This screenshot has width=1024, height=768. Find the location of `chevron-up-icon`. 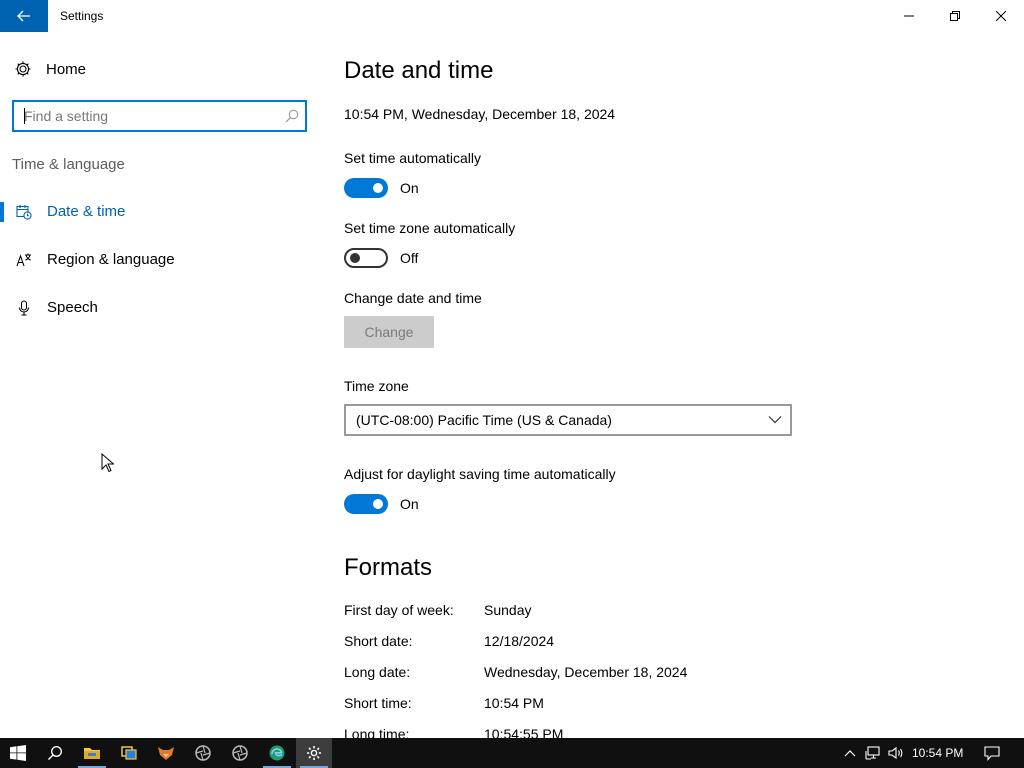

chevron-up-icon is located at coordinates (850, 753).